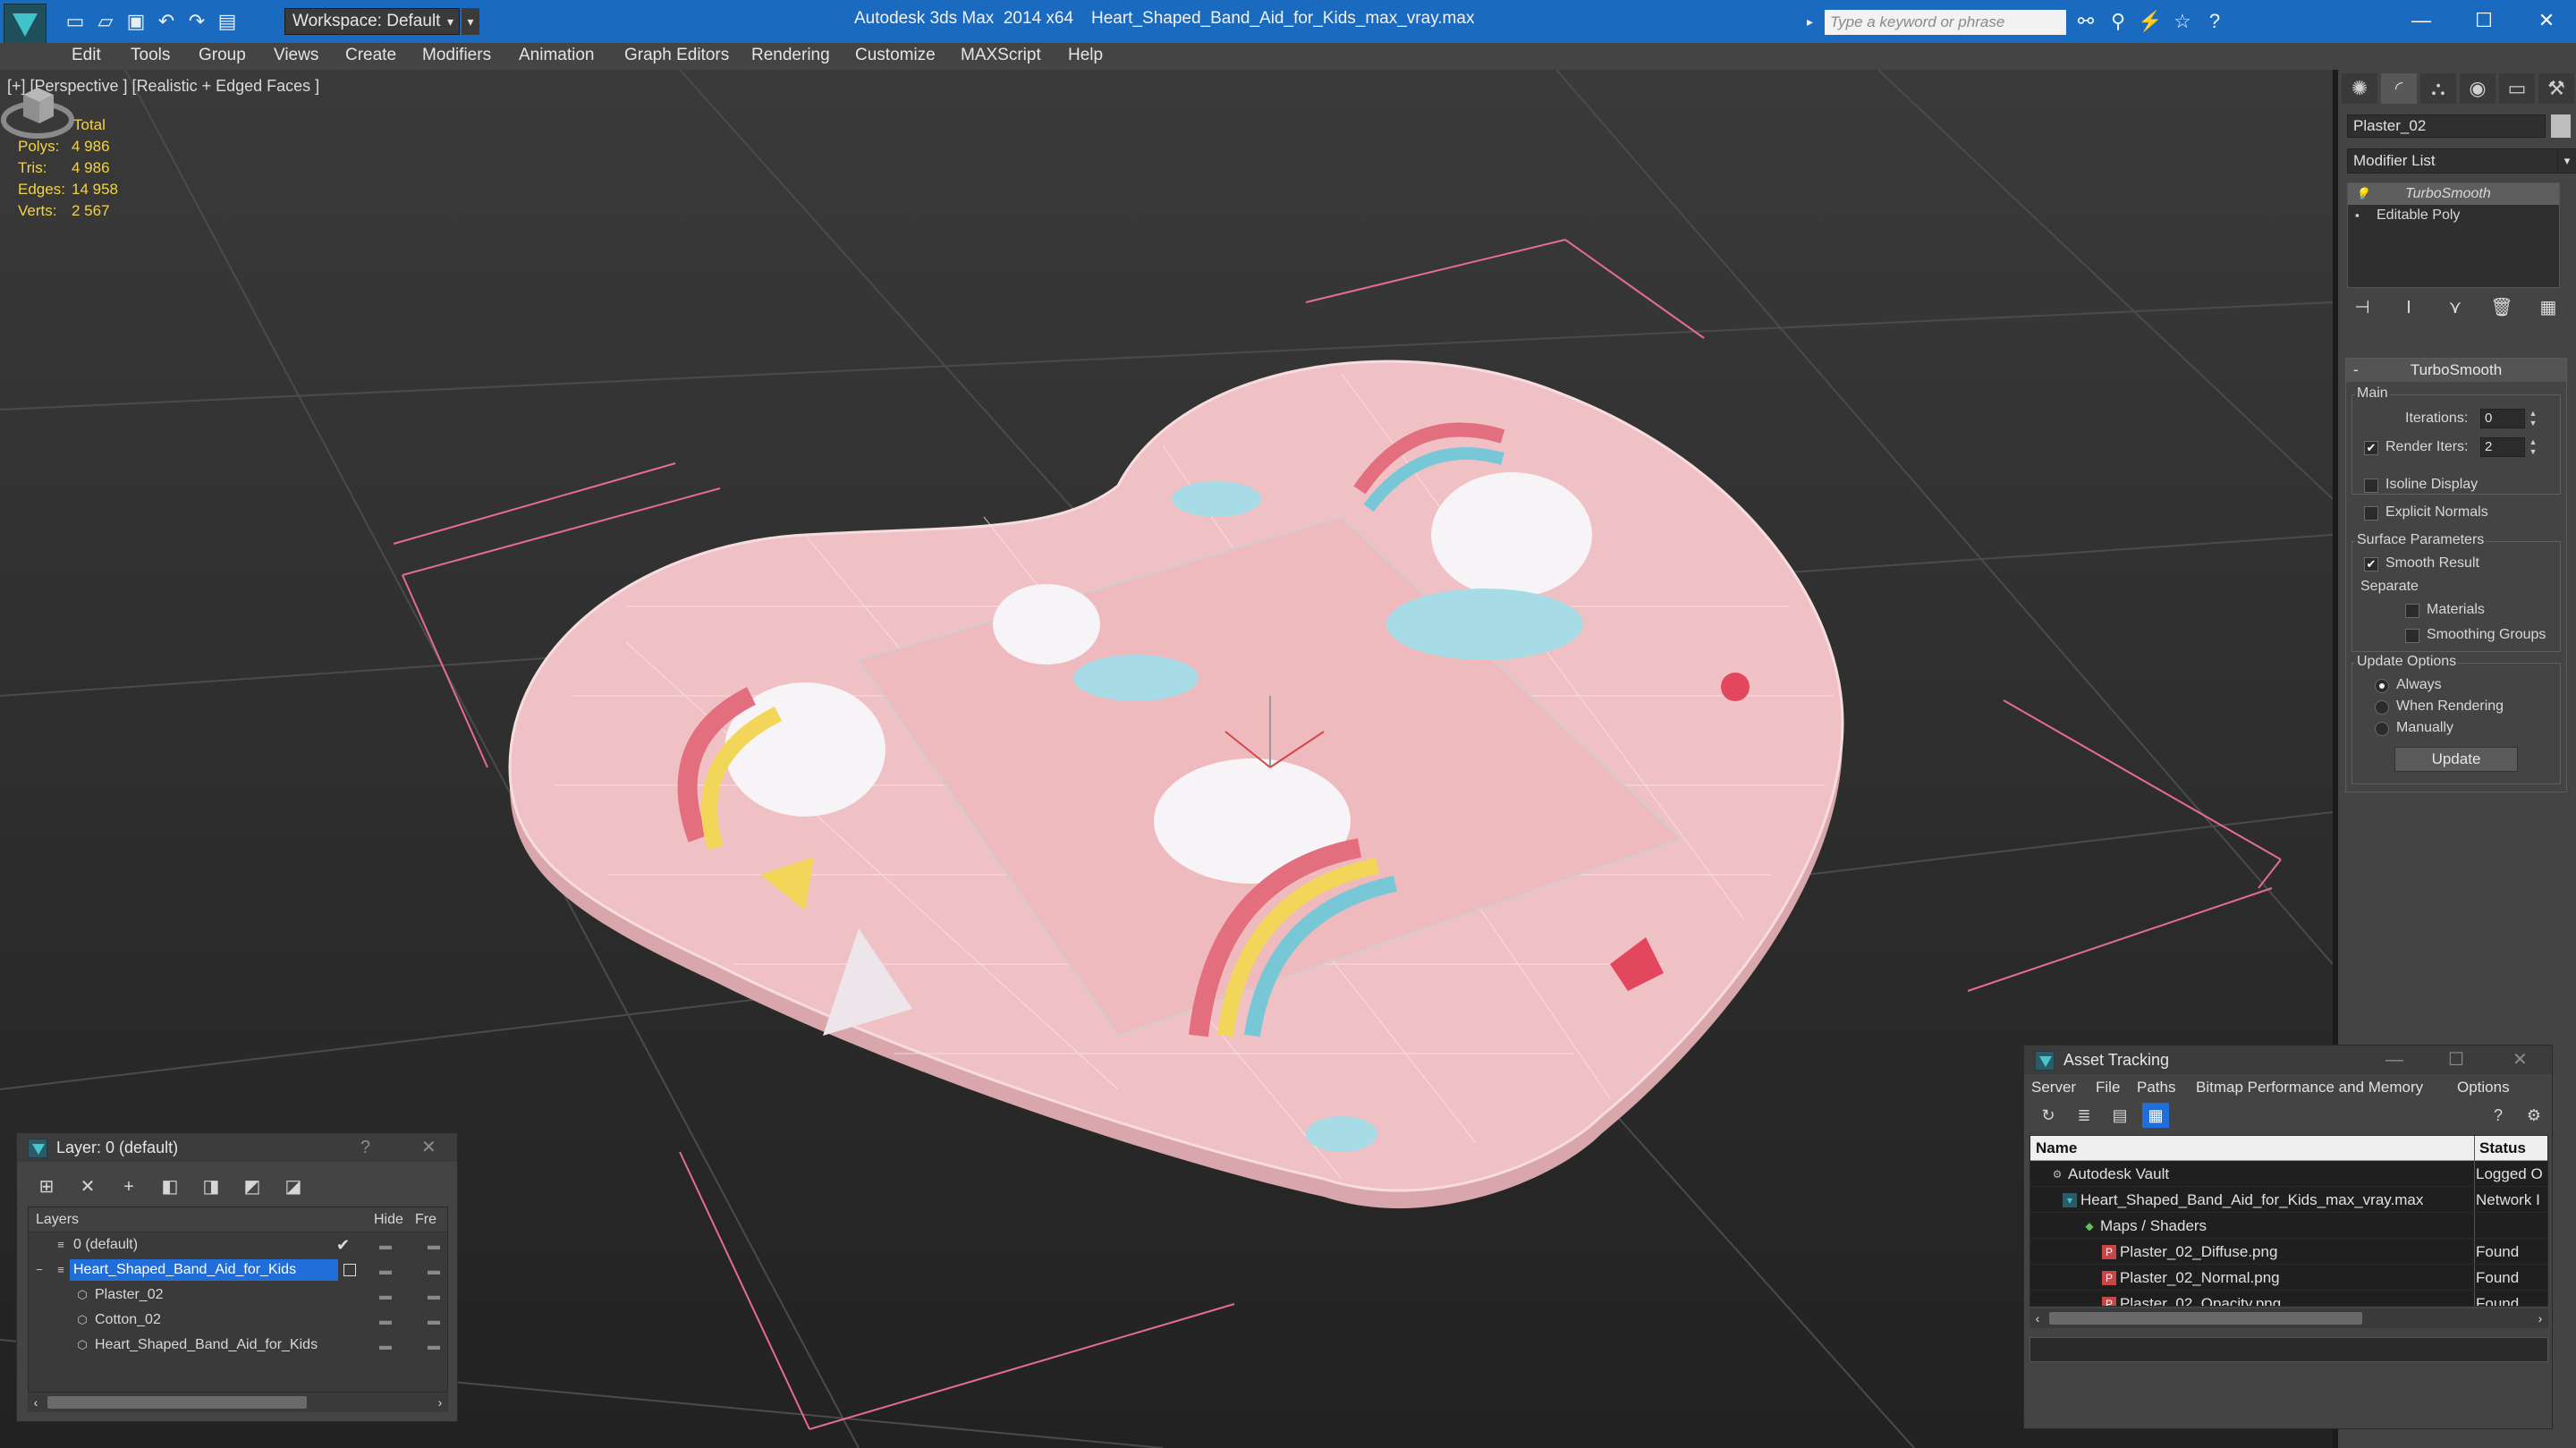  Describe the element at coordinates (2309, 1087) in the screenshot. I see `asset-menu-bitmap-performance: Bitmap Performance and Memory` at that location.